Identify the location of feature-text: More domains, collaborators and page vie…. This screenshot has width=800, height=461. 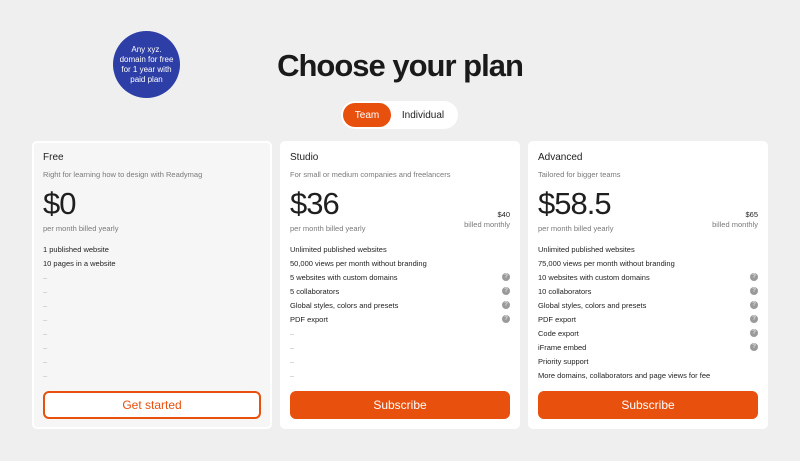
(624, 375).